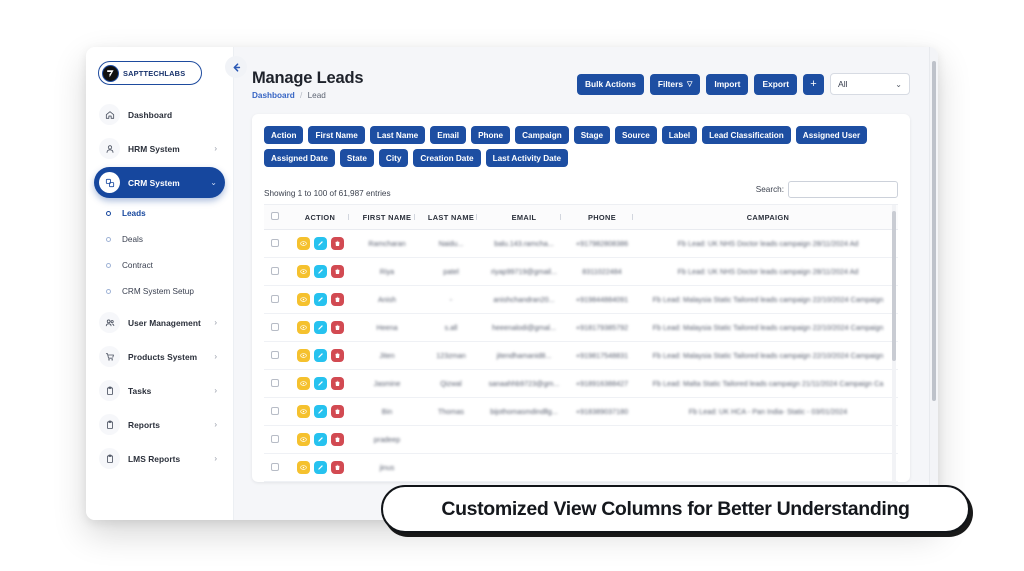 This screenshot has height=571, width=1024. I want to click on column-chip-first-name: First Name, so click(336, 135).